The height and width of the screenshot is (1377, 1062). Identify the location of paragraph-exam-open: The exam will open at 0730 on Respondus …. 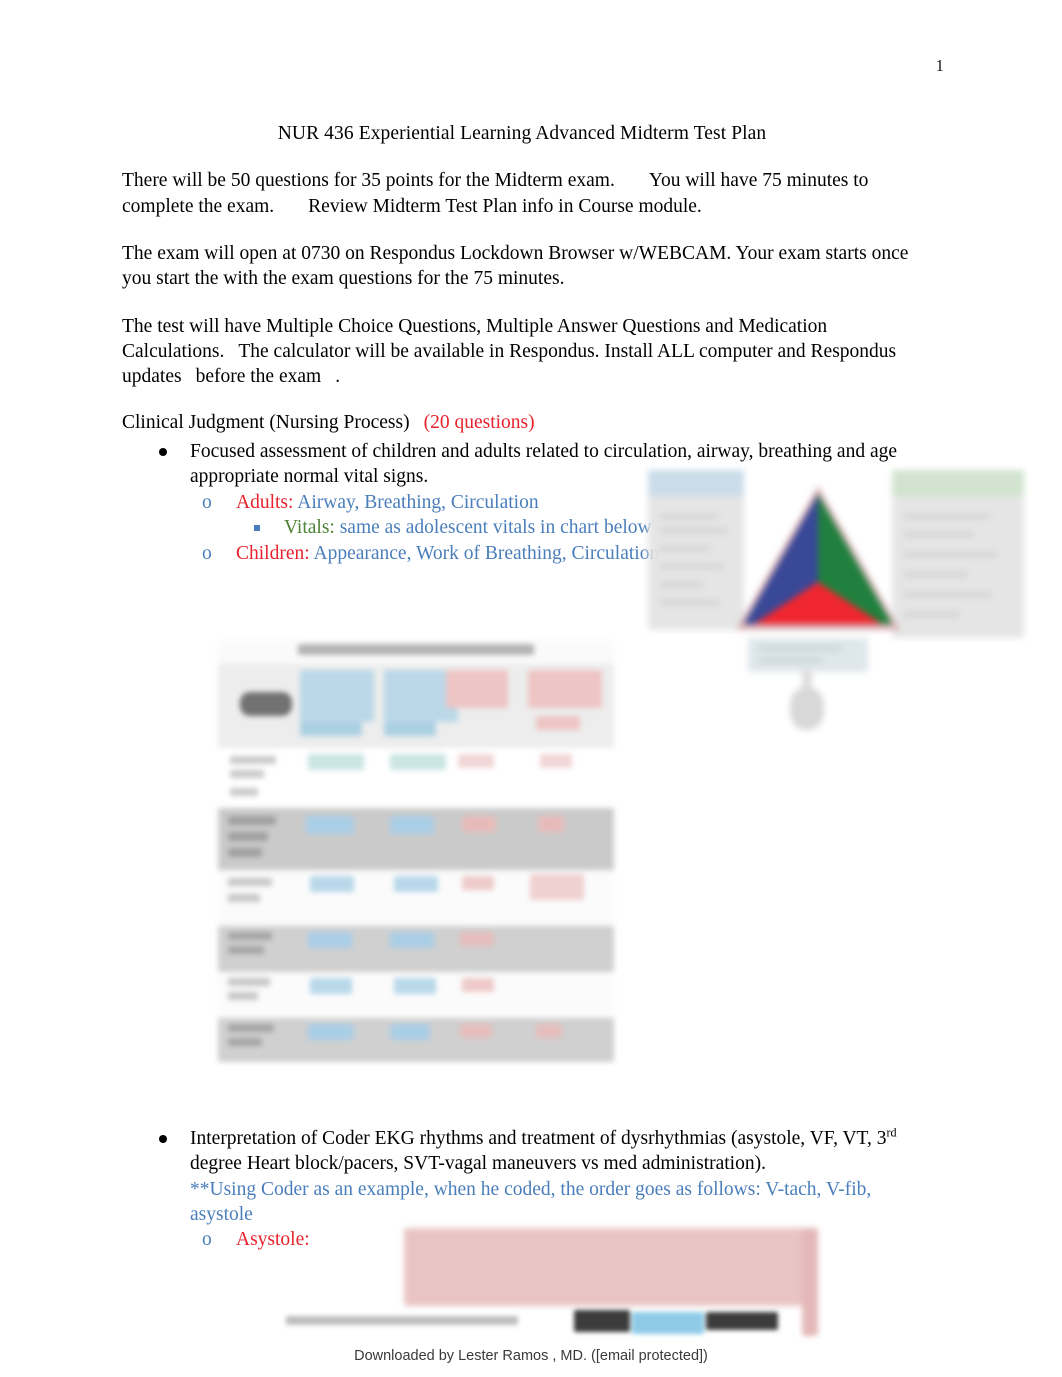
(515, 266).